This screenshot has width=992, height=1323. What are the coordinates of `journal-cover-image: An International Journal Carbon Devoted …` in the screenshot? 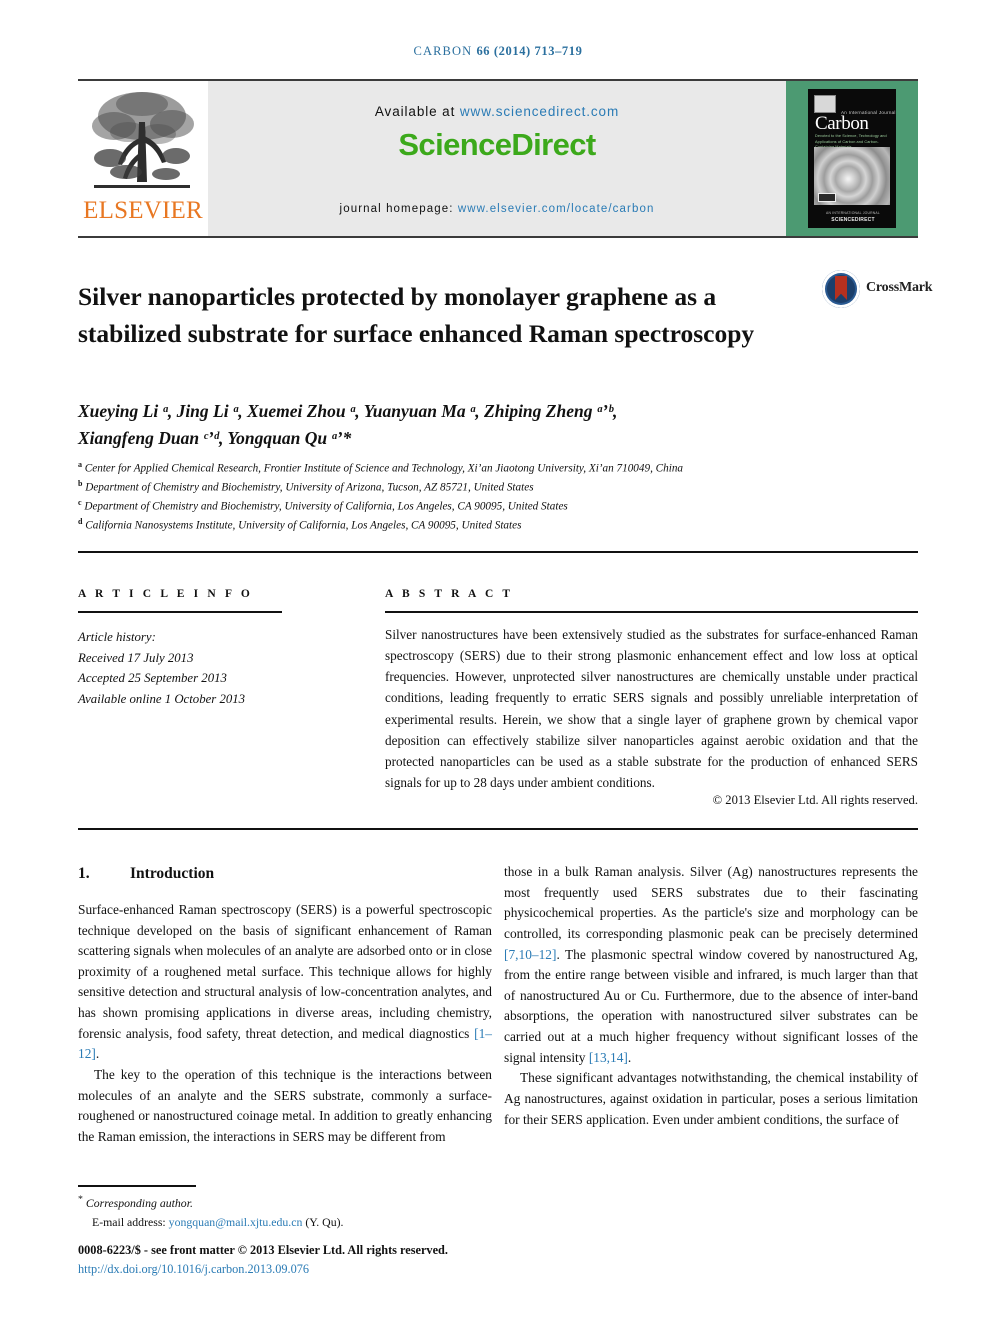 It's located at (852, 158).